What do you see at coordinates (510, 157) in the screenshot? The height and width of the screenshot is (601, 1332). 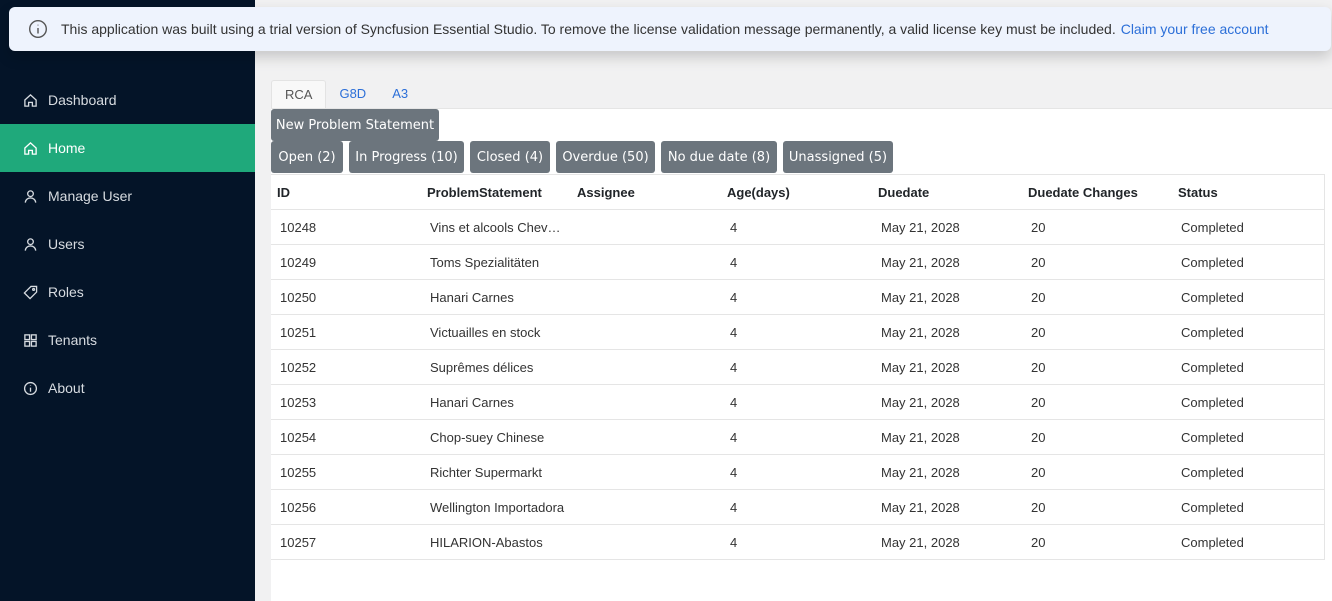 I see `filter-closed-button: Closed (4)` at bounding box center [510, 157].